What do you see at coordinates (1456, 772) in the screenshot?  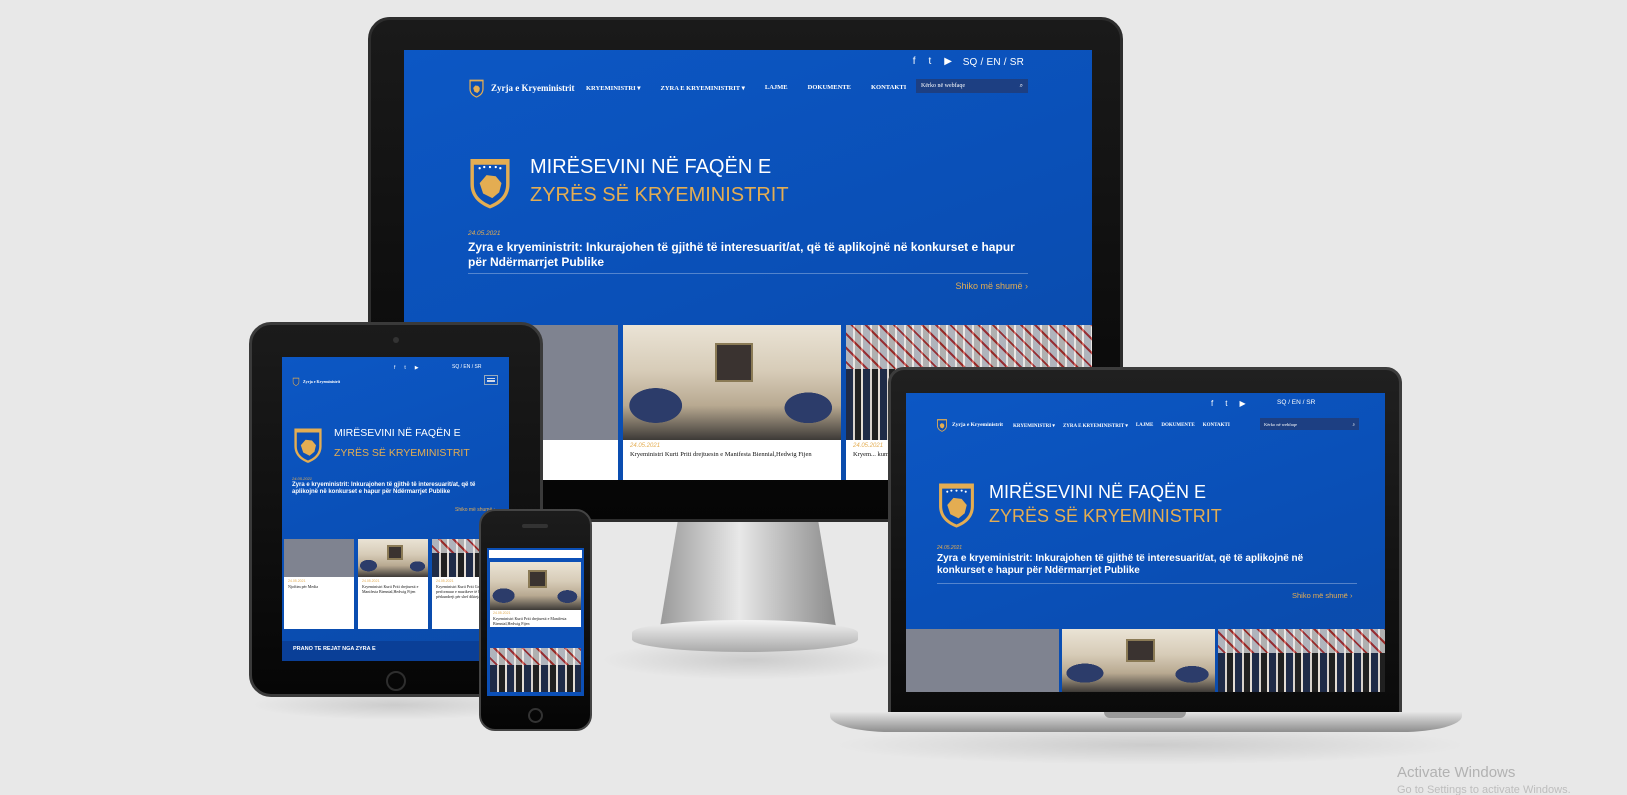 I see `activate-windows-watermark: Activate Windows` at bounding box center [1456, 772].